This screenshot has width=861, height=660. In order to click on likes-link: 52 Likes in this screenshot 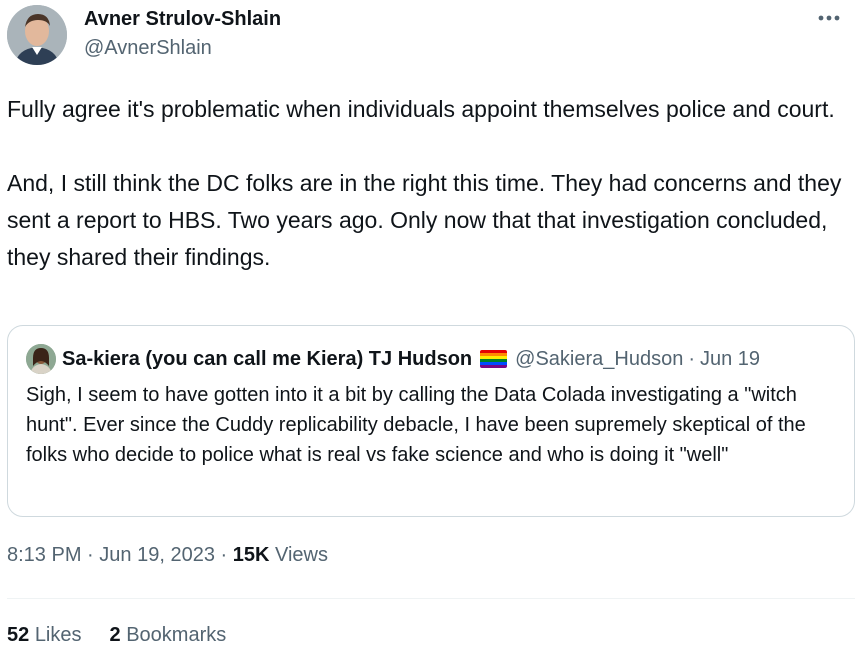, I will do `click(44, 635)`.